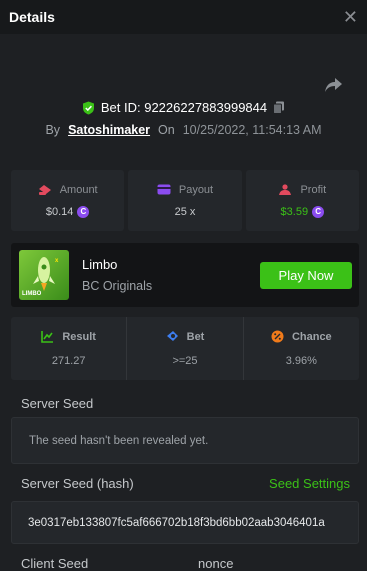 The height and width of the screenshot is (571, 367). Describe the element at coordinates (166, 130) in the screenshot. I see `on-label: On` at that location.